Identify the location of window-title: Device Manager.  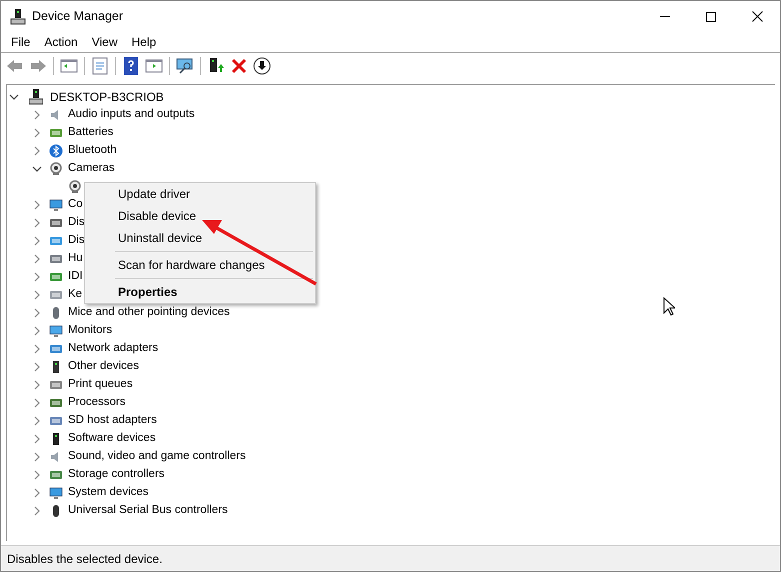
(78, 17).